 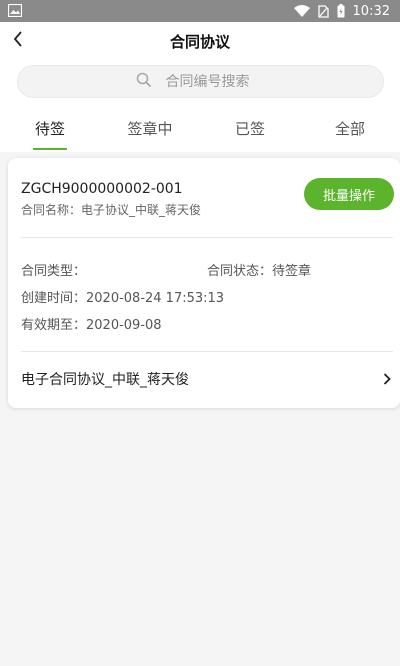 I want to click on tab-label: 全部, so click(x=349, y=129).